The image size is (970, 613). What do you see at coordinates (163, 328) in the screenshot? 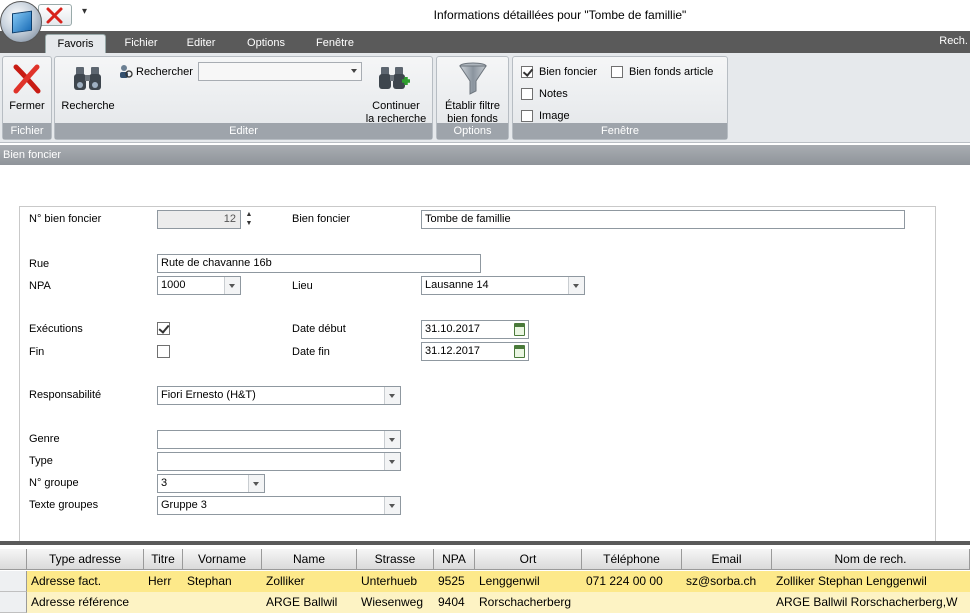
I see `executions-checkbox` at bounding box center [163, 328].